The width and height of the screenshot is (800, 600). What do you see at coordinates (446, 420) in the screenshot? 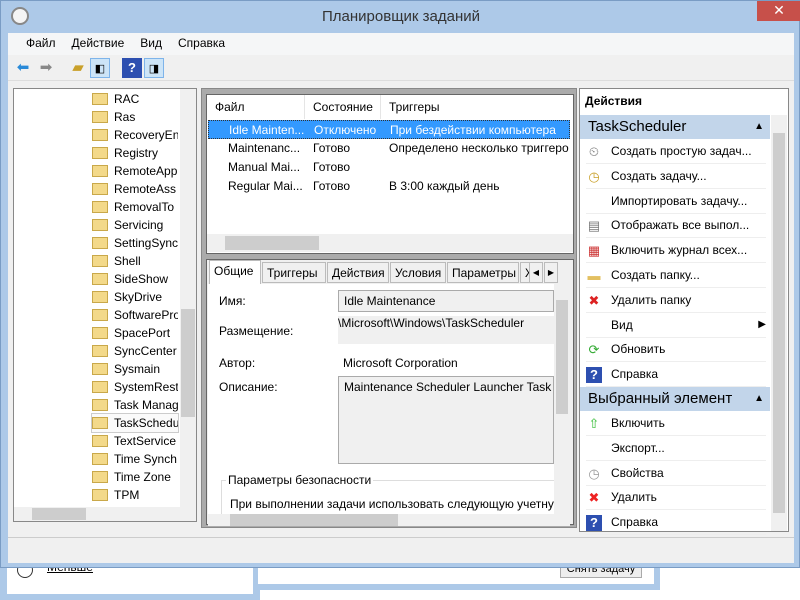
I see `description-field: Maintenance Scheduler Launcher Task` at bounding box center [446, 420].